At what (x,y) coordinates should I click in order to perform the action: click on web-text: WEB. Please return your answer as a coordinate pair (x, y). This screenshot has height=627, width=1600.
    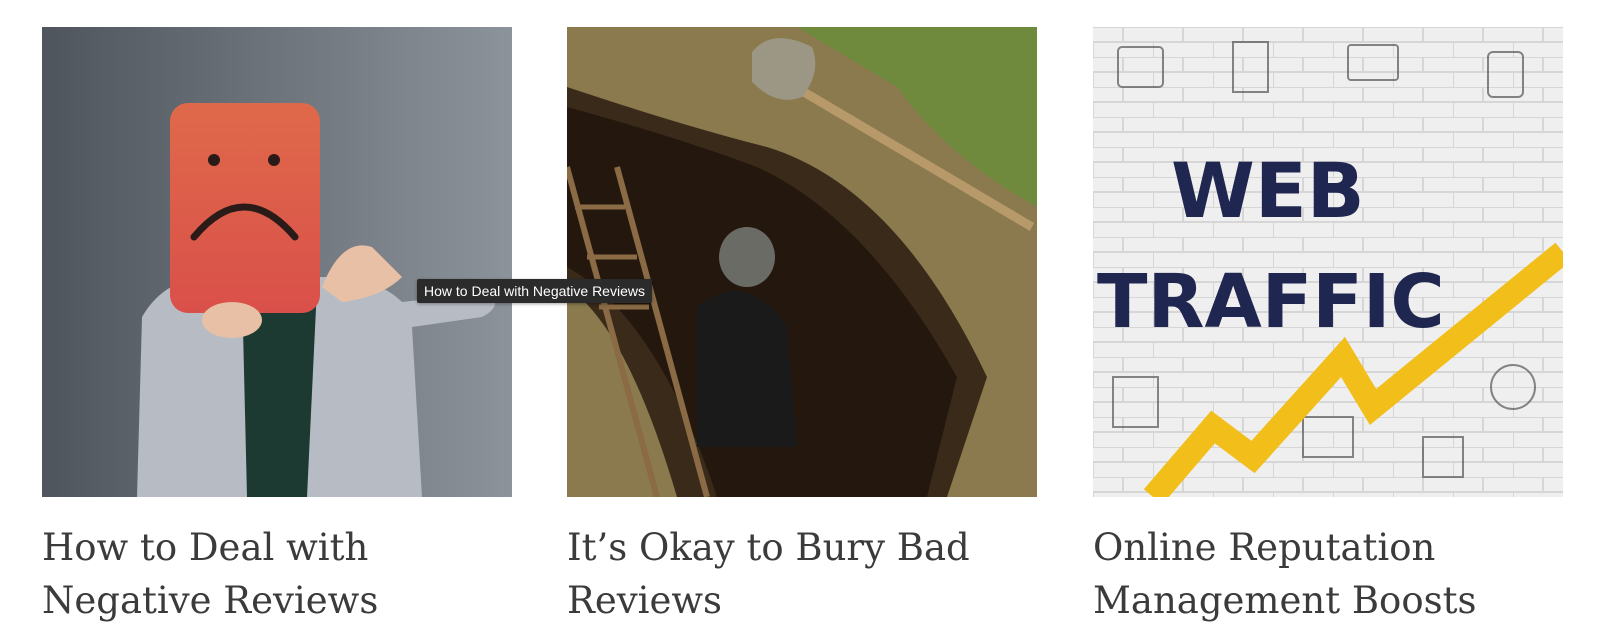
    Looking at the image, I should click on (1268, 190).